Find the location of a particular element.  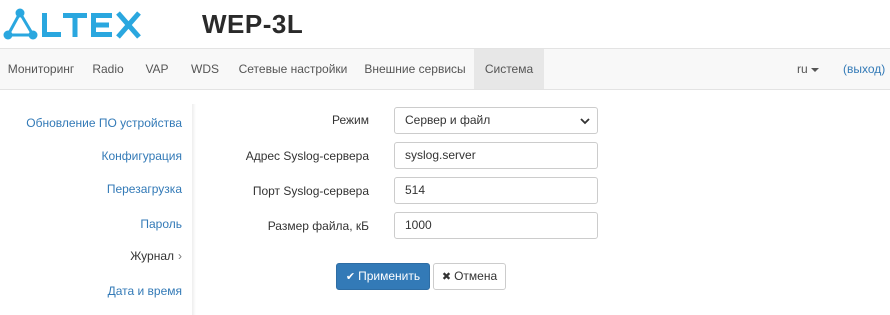

nav-item-wds: WDS is located at coordinates (205, 69).